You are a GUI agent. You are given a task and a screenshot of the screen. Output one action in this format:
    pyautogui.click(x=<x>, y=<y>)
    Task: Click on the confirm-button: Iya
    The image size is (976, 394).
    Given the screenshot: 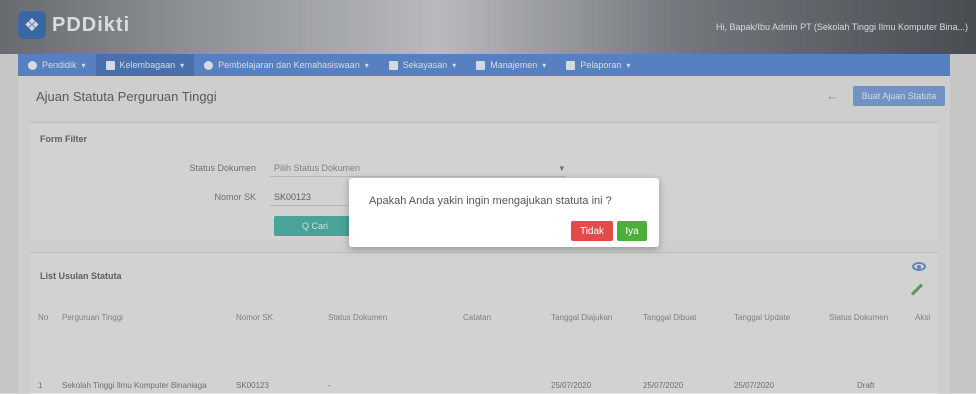 What is the action you would take?
    pyautogui.click(x=632, y=231)
    